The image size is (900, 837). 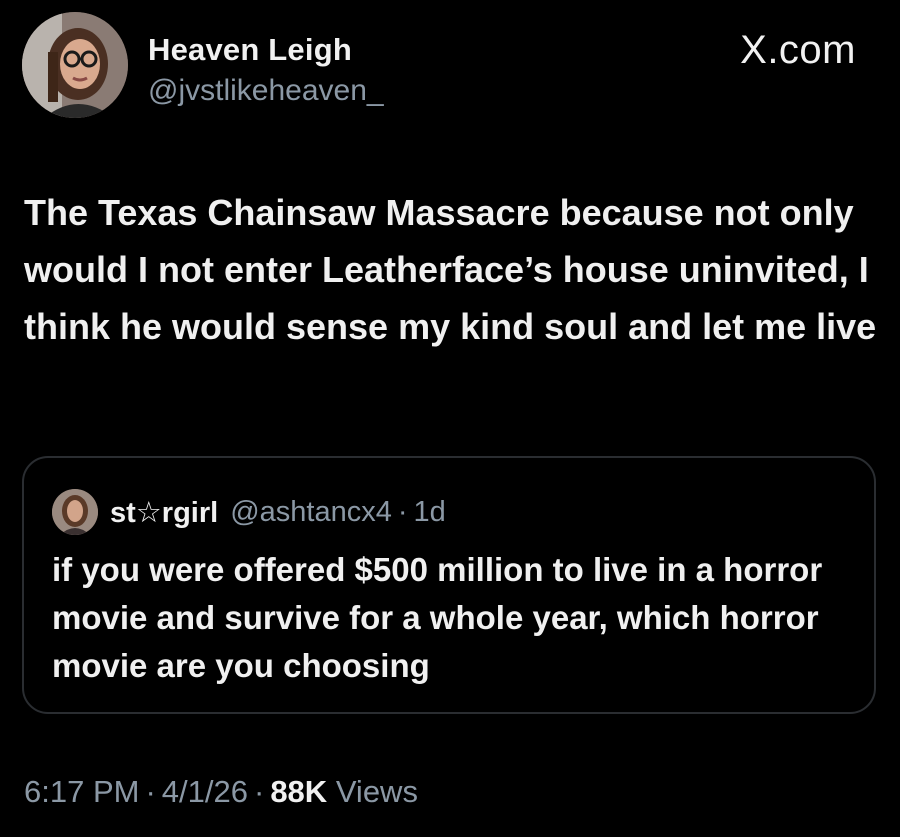 I want to click on quoted-author-name: st☆rgirl, so click(x=164, y=512).